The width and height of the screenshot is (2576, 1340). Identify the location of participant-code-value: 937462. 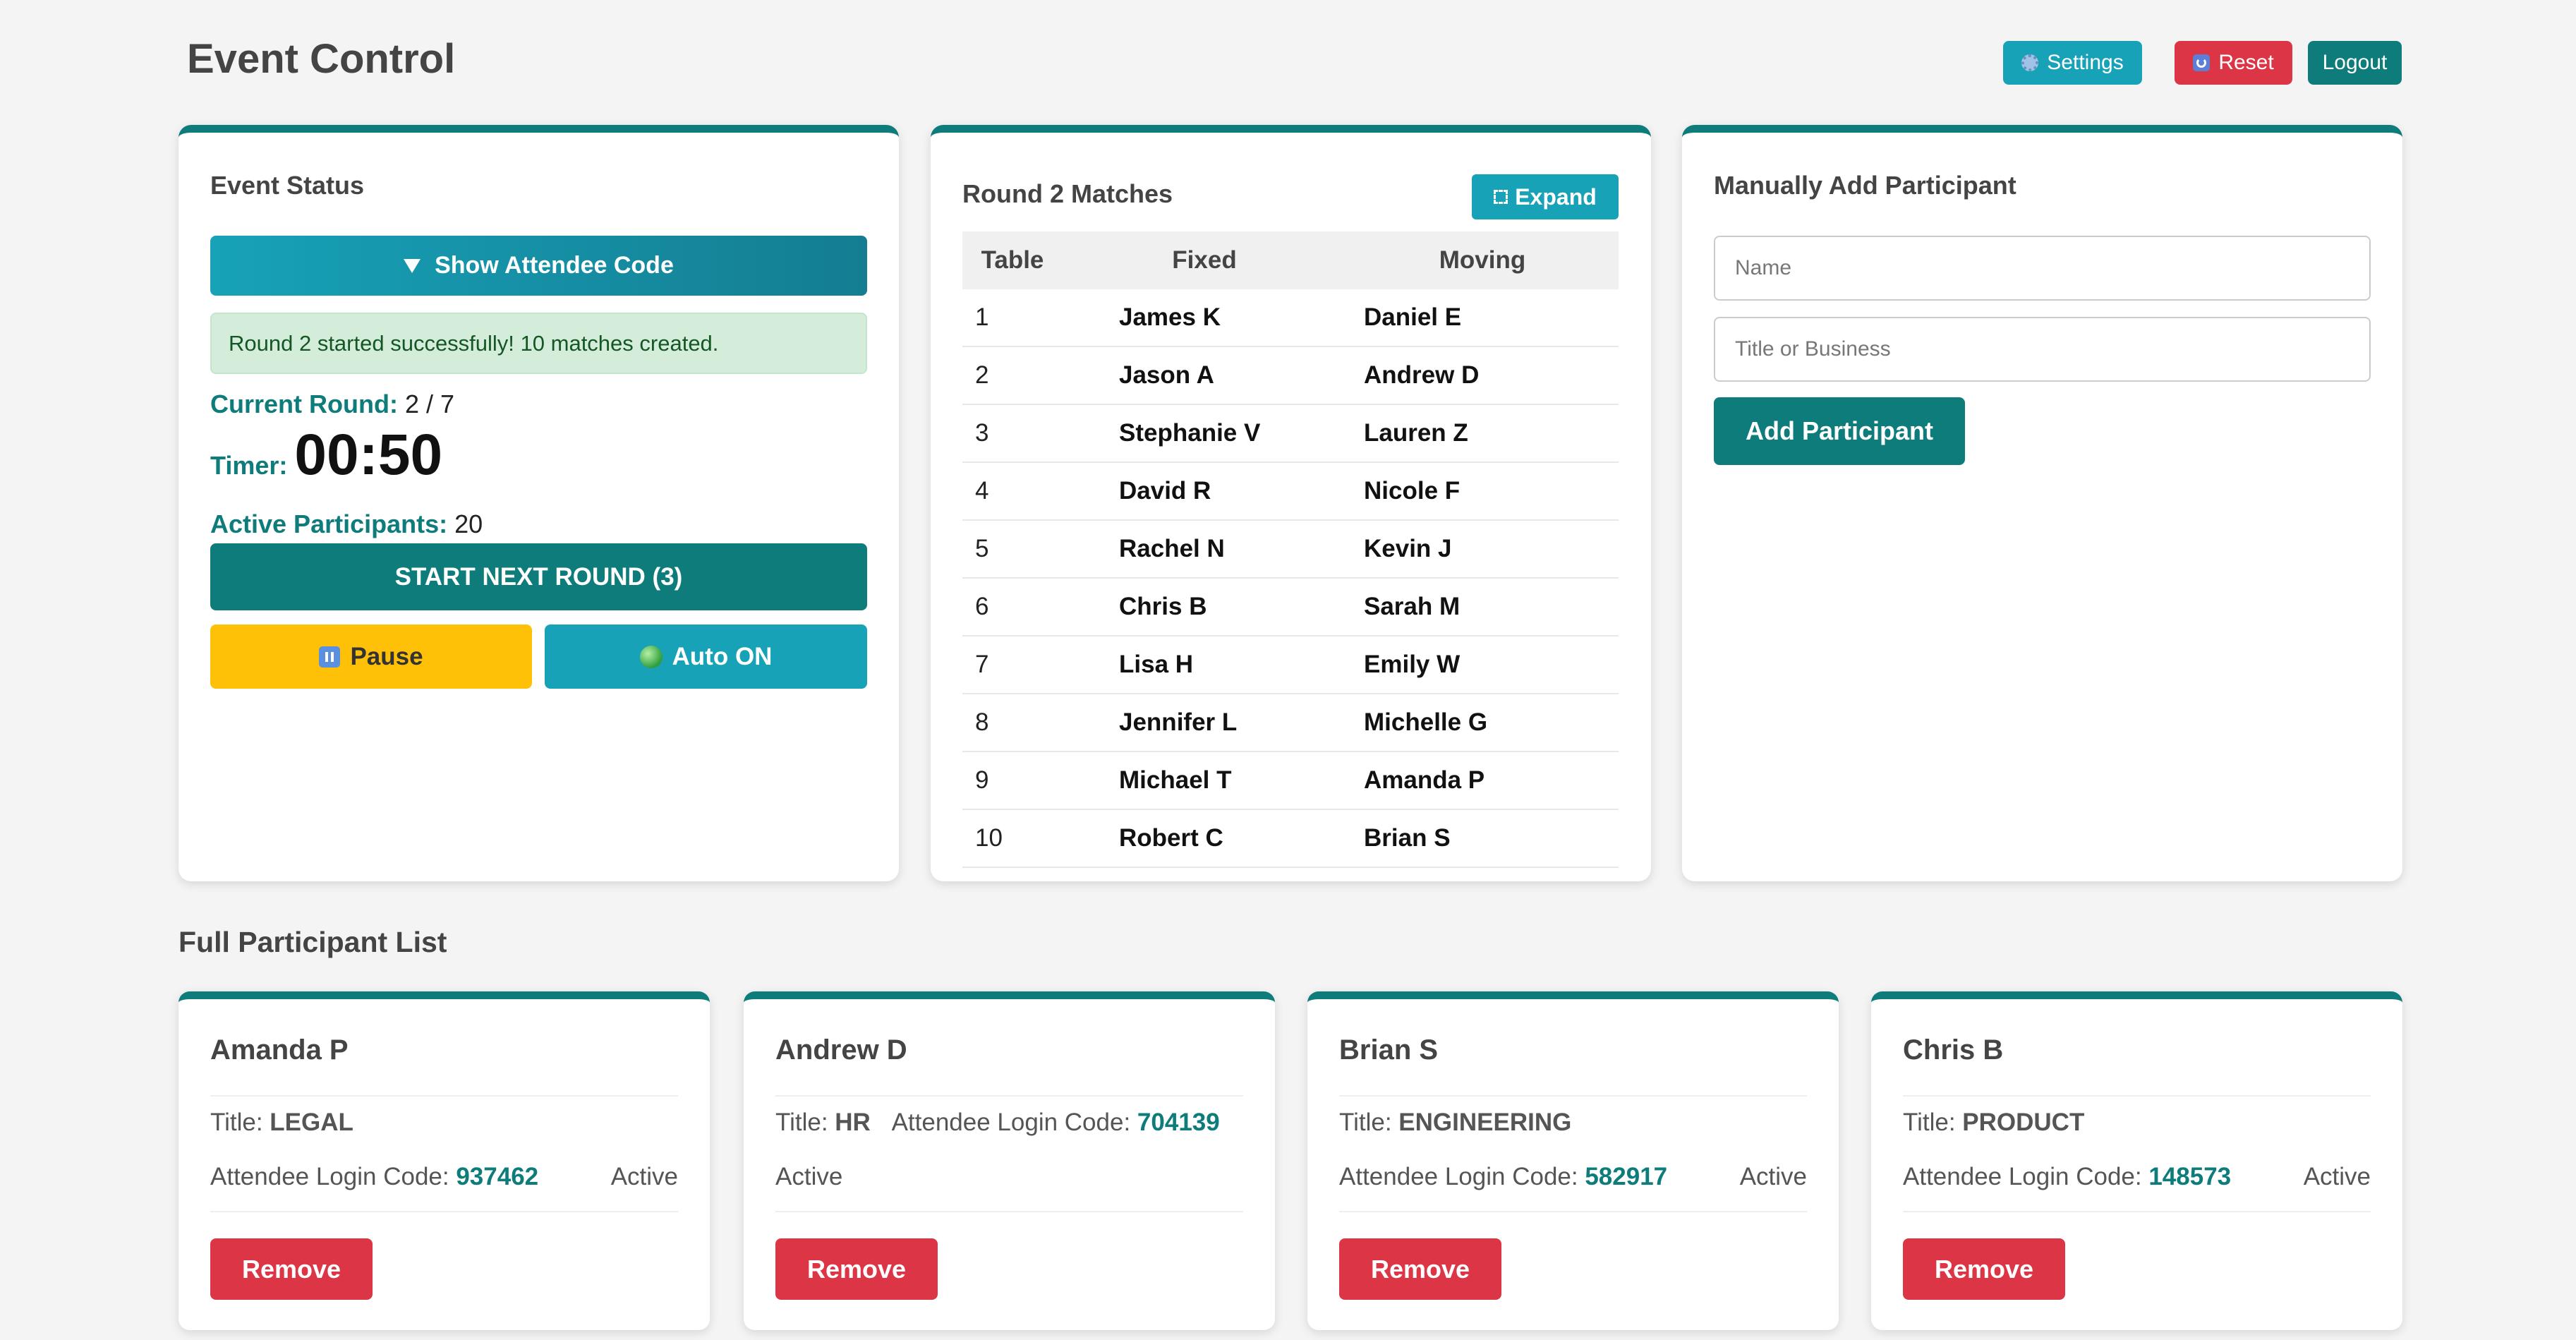
(498, 1176).